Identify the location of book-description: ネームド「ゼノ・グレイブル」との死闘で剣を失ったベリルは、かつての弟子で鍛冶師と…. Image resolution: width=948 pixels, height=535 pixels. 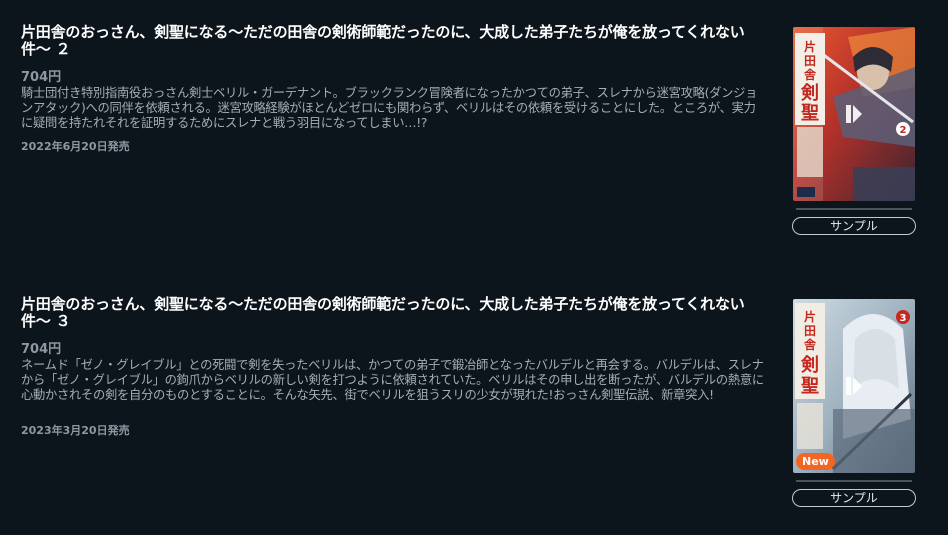
(392, 380).